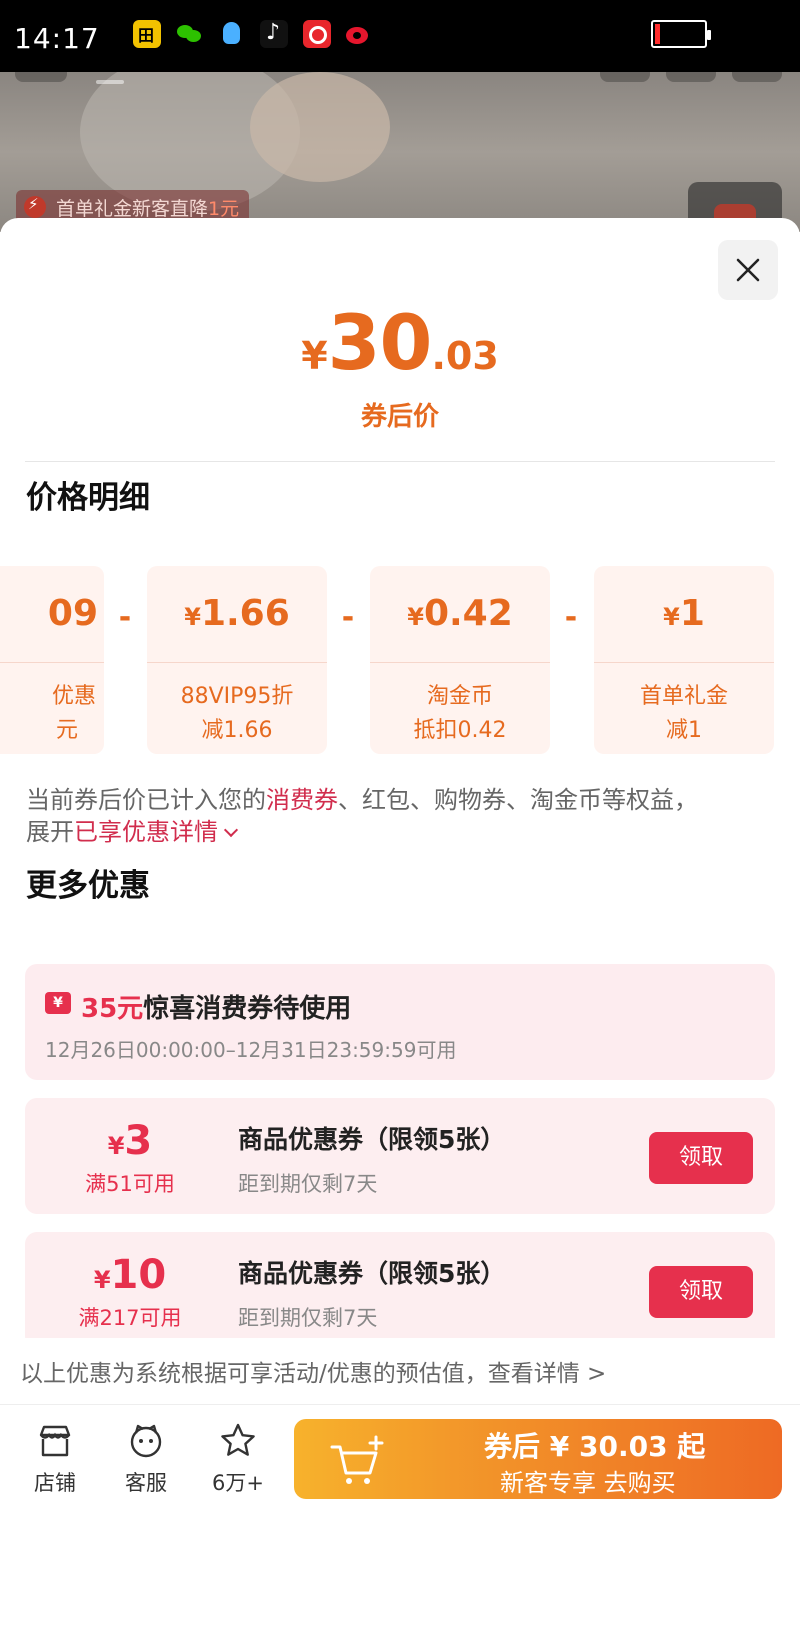 This screenshot has height=1641, width=800. I want to click on store-label: 店铺, so click(55, 1483).